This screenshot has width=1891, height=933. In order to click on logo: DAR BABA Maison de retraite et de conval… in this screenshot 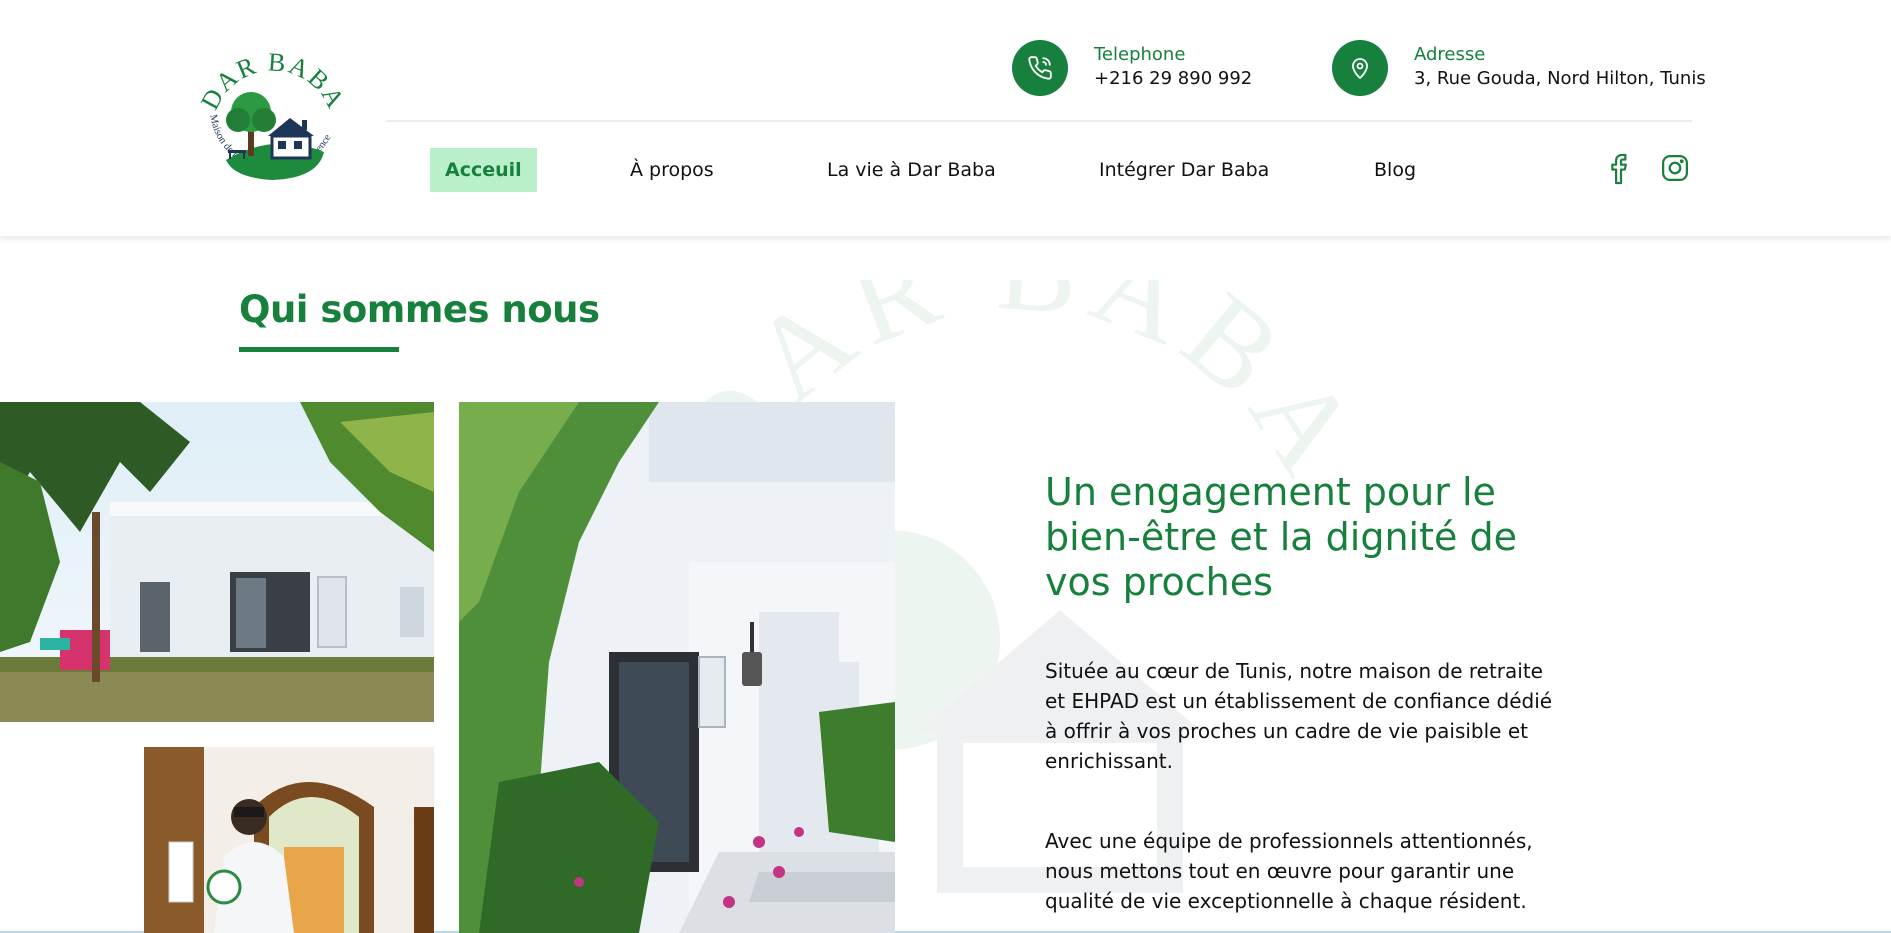, I will do `click(272, 117)`.